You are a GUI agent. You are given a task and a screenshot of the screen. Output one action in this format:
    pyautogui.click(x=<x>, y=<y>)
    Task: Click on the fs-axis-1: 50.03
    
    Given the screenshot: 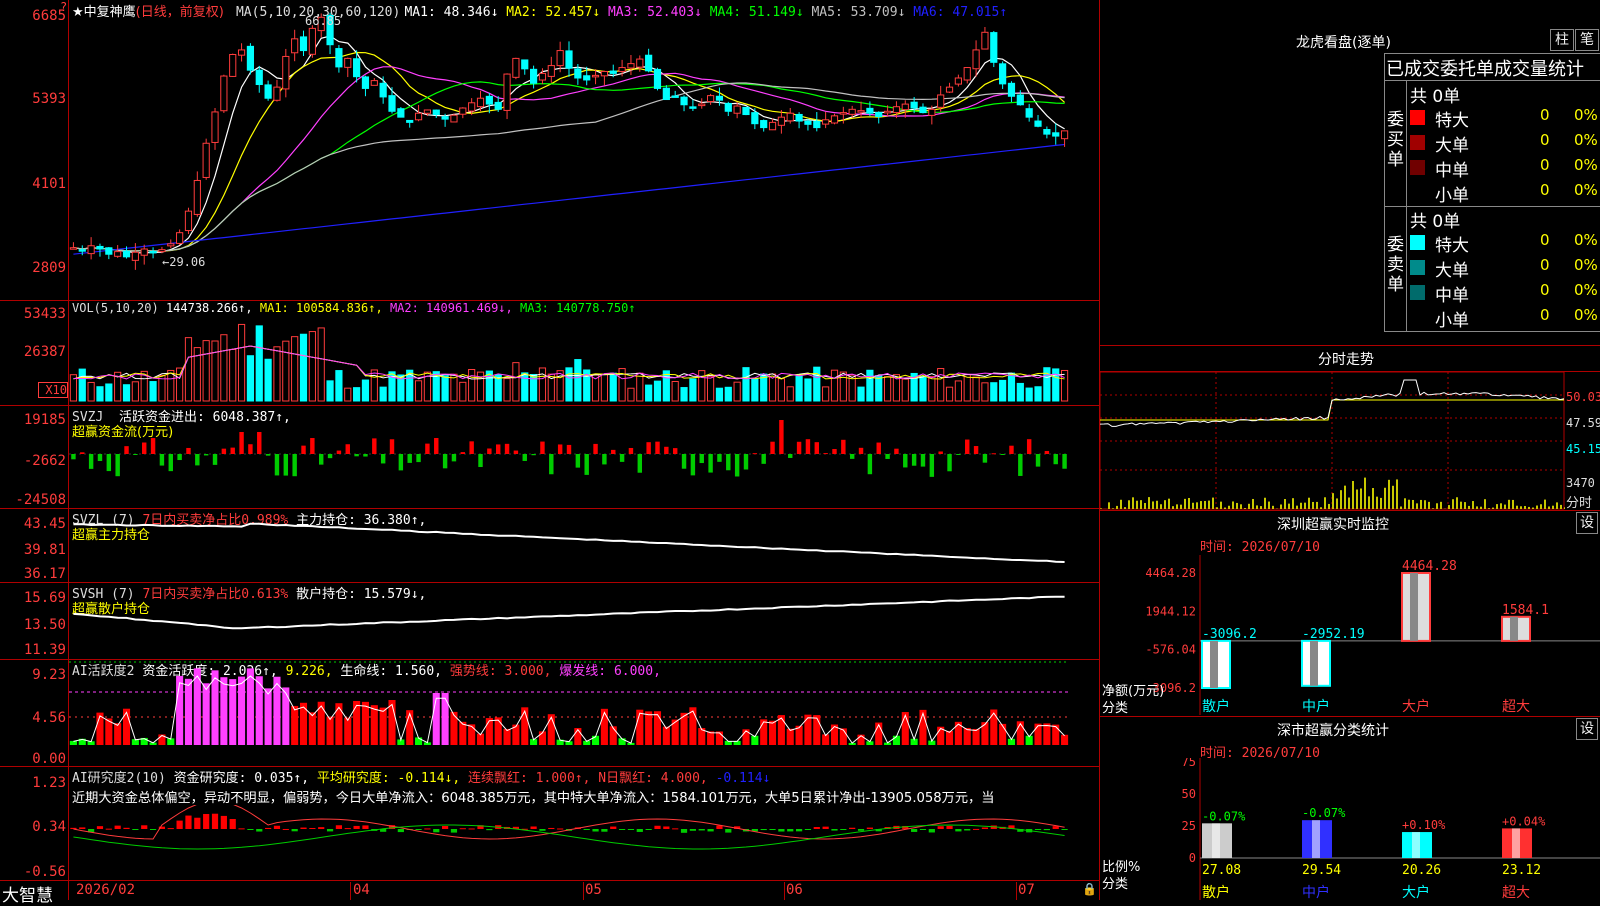 What is the action you would take?
    pyautogui.click(x=1583, y=397)
    